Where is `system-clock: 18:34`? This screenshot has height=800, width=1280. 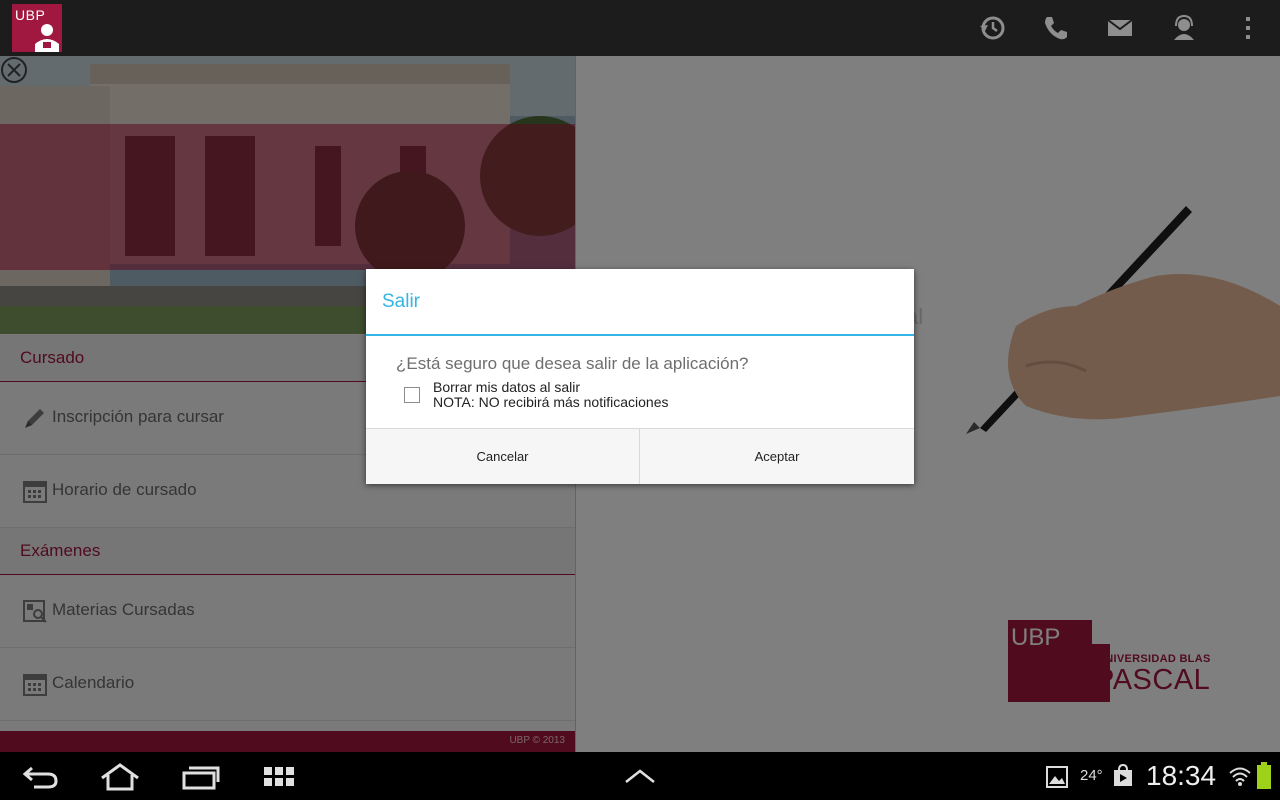 system-clock: 18:34 is located at coordinates (1181, 775).